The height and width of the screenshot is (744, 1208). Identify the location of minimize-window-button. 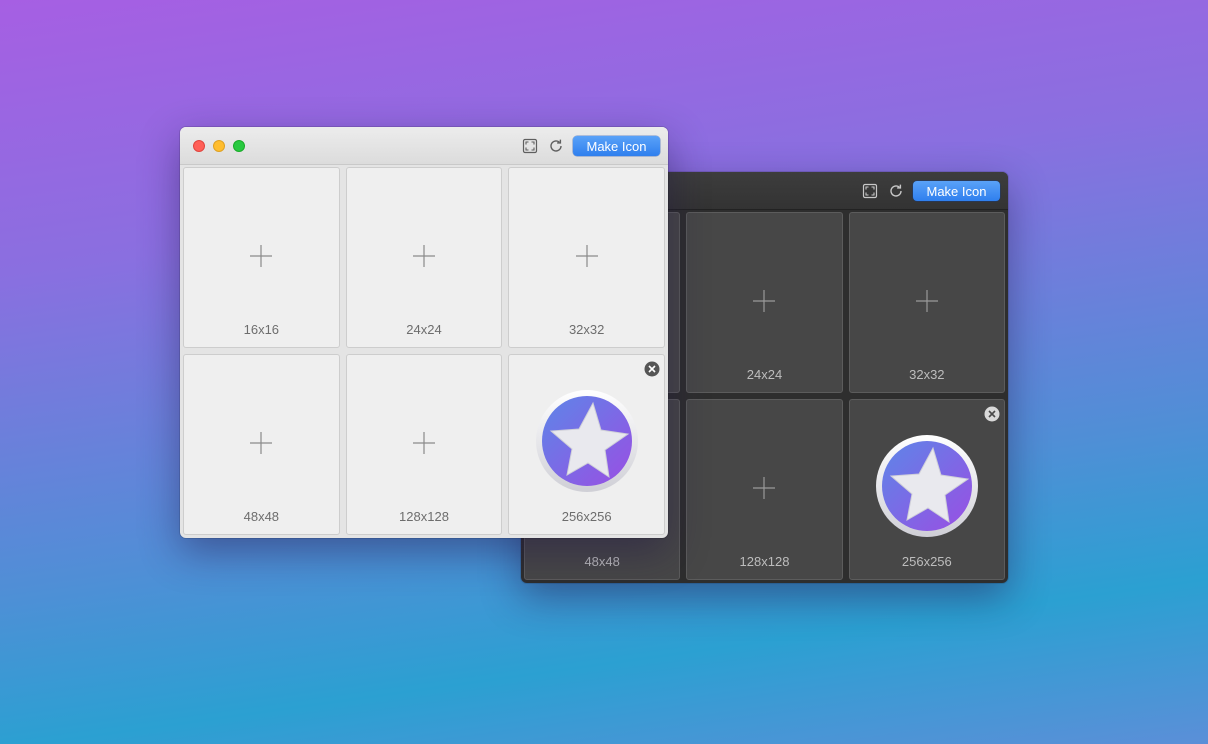
(219, 146).